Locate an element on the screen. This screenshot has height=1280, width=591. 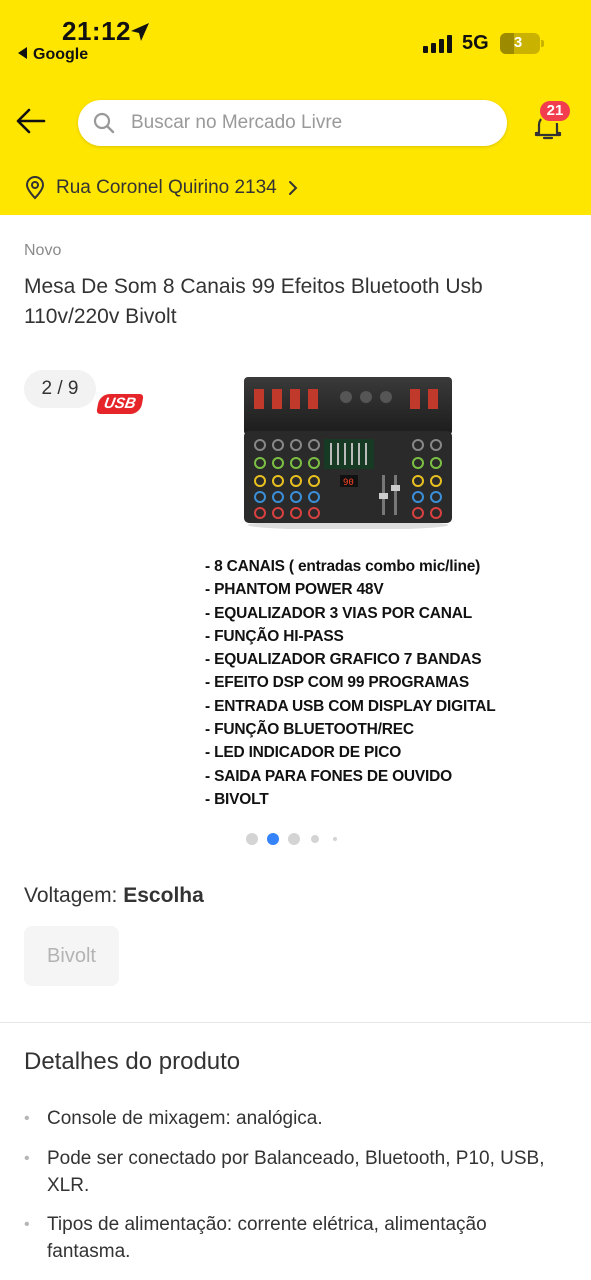
variation-name: Voltagem: is located at coordinates (71, 895).